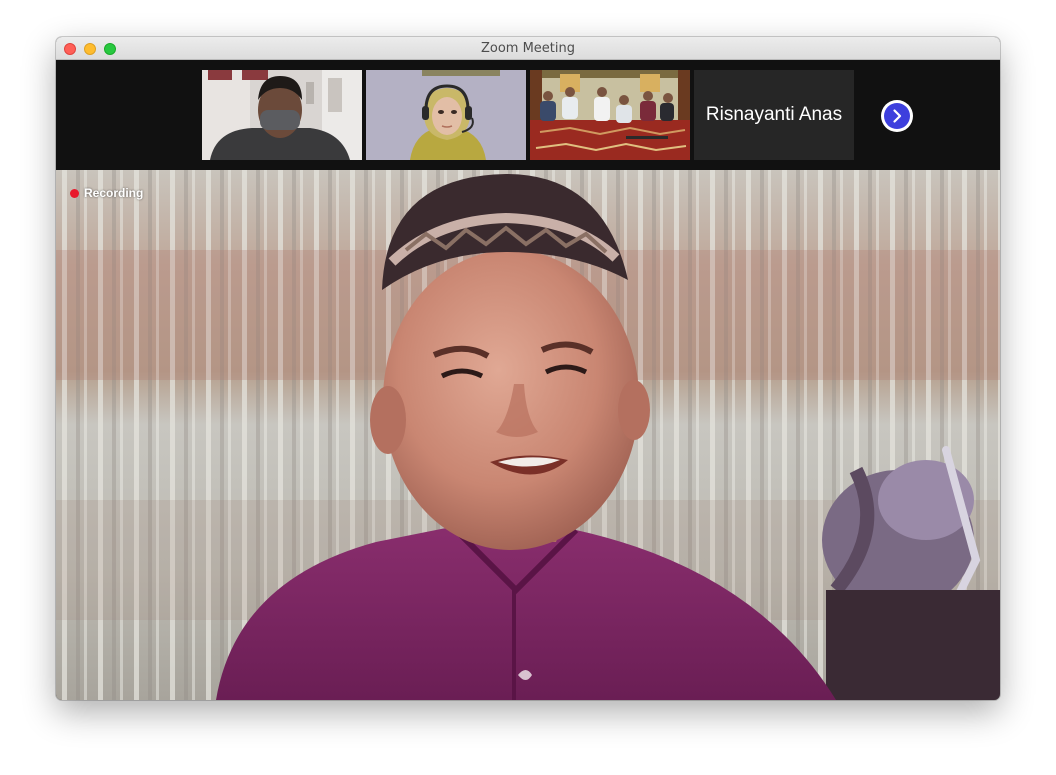 This screenshot has height=775, width=1056. What do you see at coordinates (528, 115) in the screenshot?
I see `participant-gallery: Risnayanti Anas` at bounding box center [528, 115].